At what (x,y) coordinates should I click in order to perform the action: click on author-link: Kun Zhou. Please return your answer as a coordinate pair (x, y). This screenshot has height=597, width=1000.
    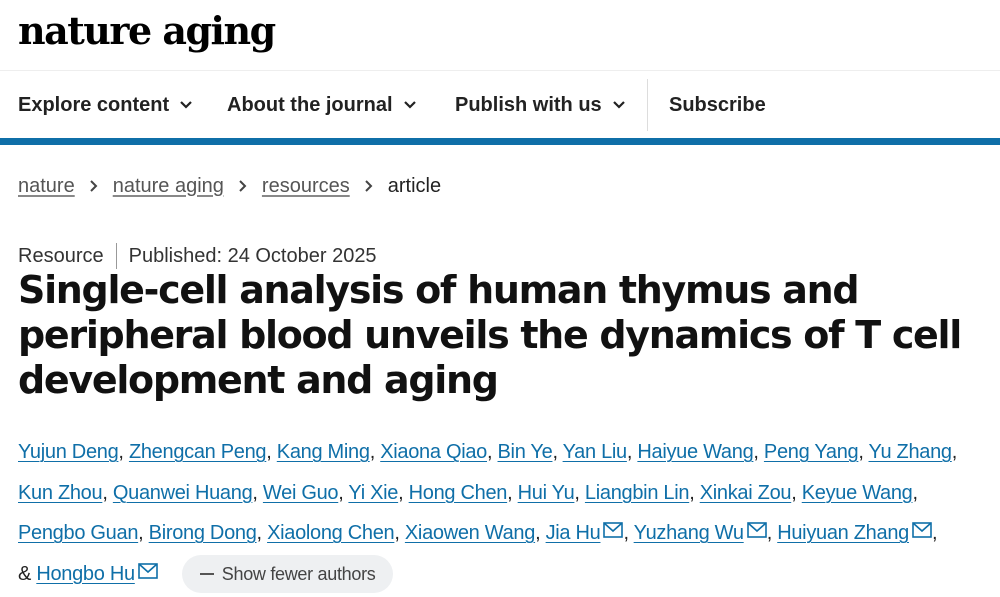
    Looking at the image, I should click on (60, 493).